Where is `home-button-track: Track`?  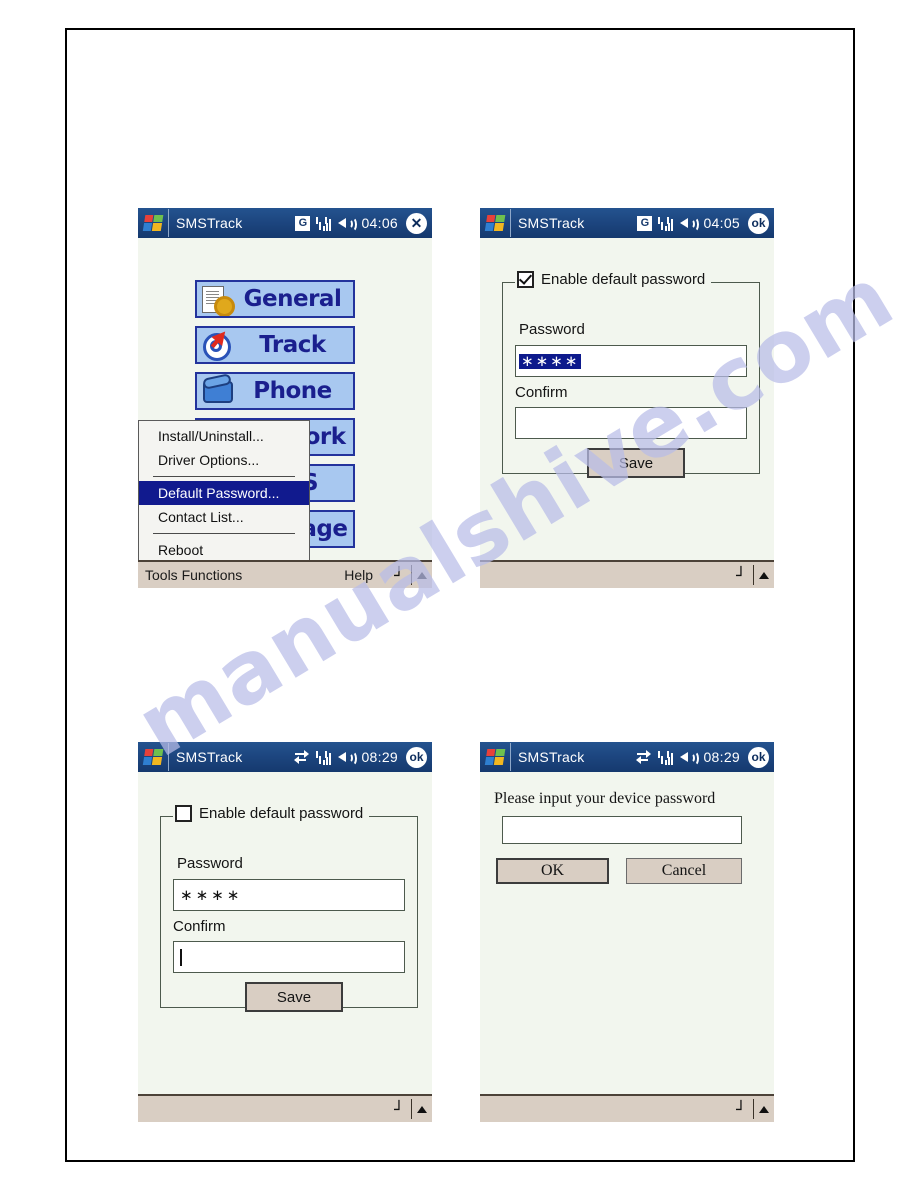
home-button-track: Track is located at coordinates (275, 345).